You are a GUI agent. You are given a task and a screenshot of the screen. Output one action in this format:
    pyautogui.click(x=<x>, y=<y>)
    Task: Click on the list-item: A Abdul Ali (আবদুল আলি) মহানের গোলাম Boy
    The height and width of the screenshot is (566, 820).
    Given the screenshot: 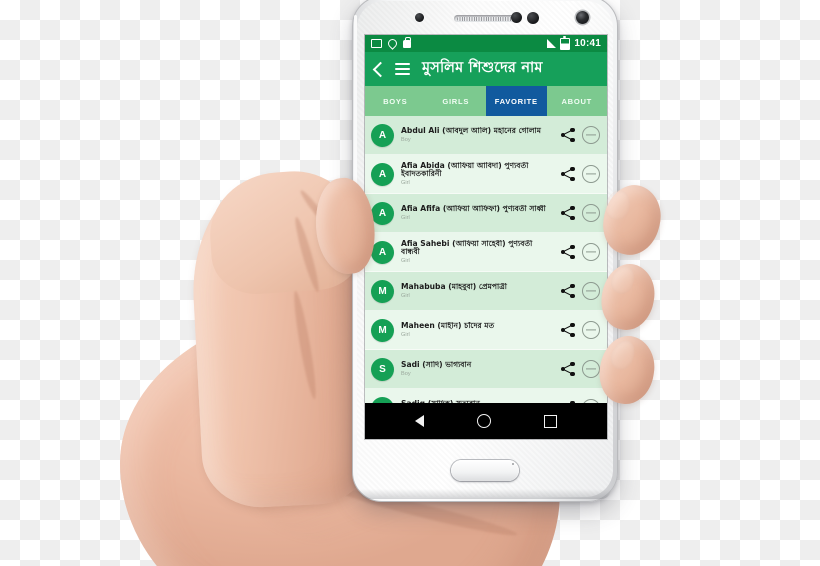 What is the action you would take?
    pyautogui.click(x=486, y=135)
    